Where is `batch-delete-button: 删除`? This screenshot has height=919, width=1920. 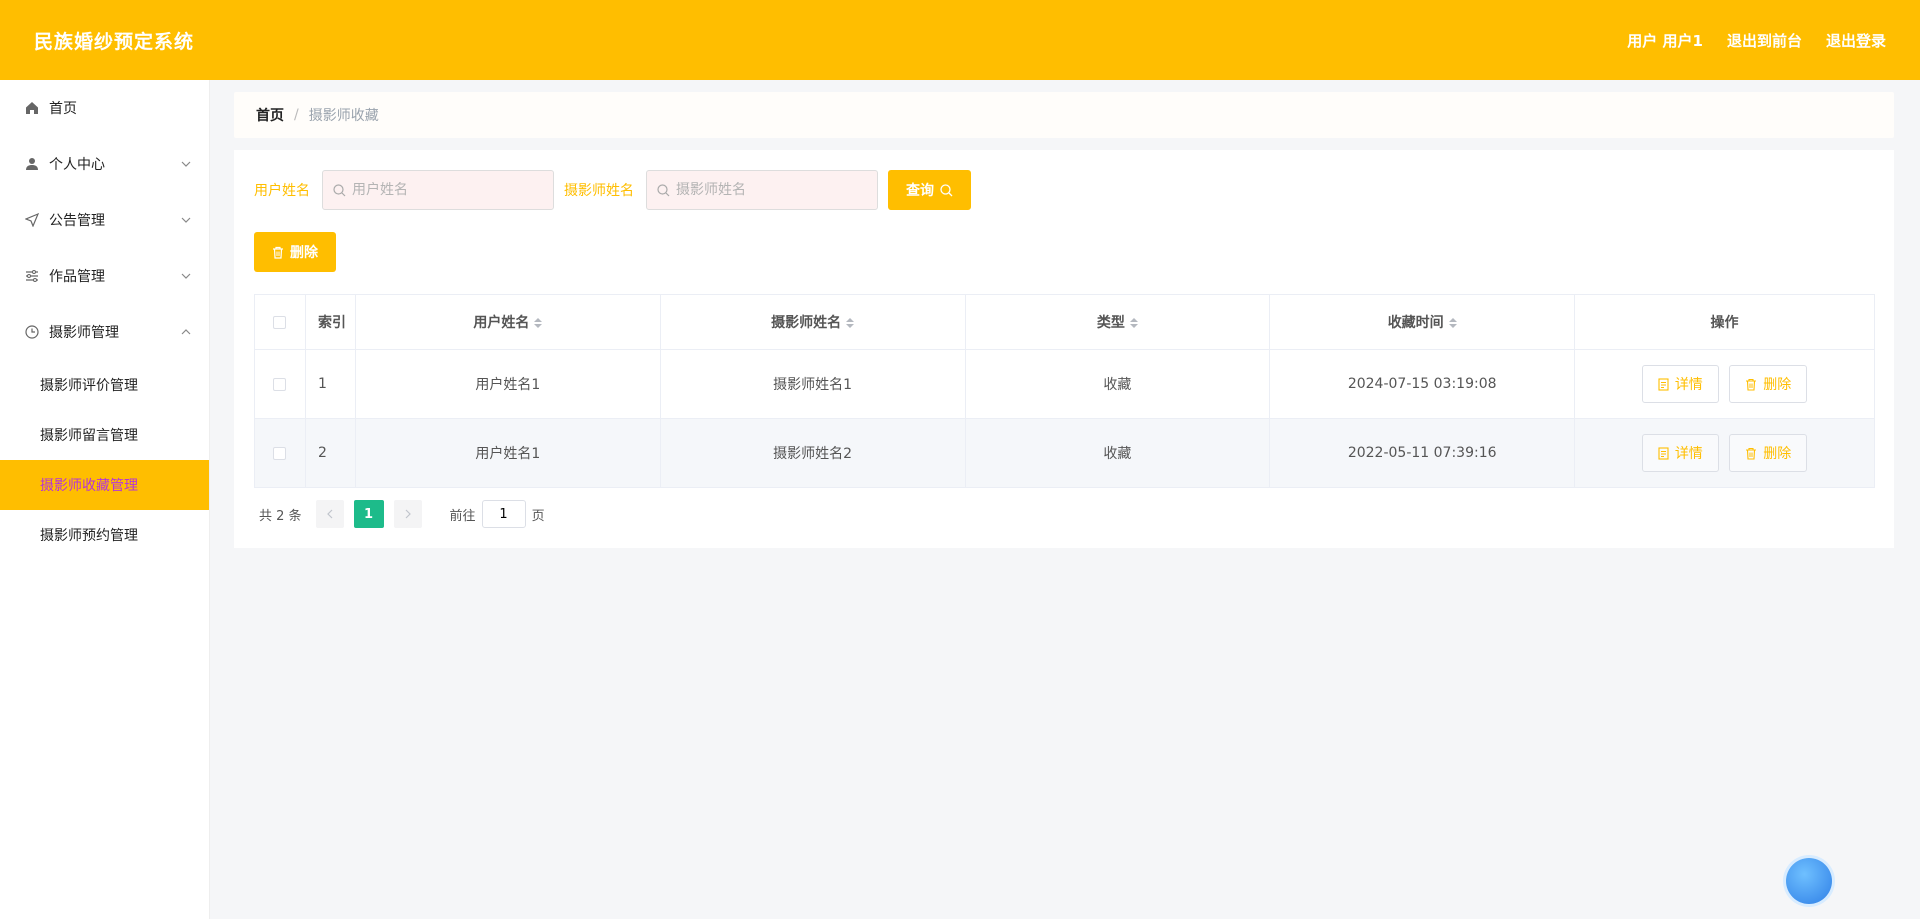
batch-delete-button: 删除 is located at coordinates (295, 252).